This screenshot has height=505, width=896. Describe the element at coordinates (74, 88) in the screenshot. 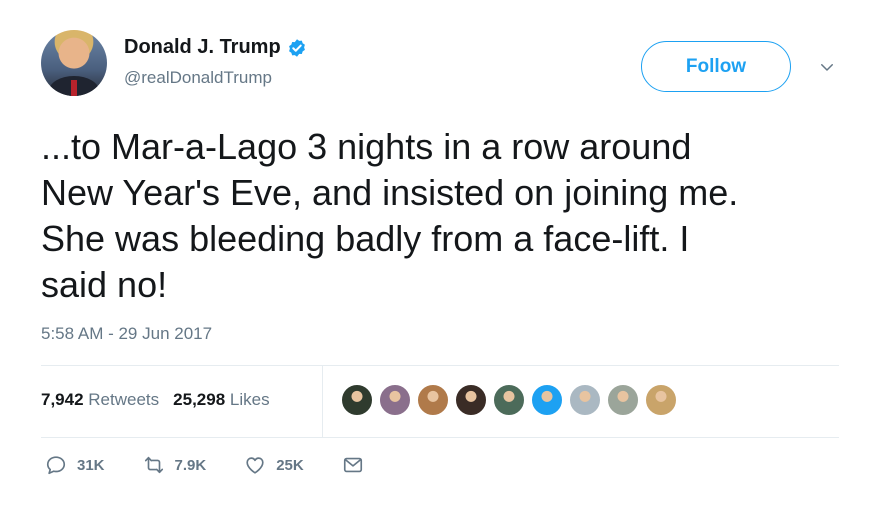

I see `avatar-tie` at that location.